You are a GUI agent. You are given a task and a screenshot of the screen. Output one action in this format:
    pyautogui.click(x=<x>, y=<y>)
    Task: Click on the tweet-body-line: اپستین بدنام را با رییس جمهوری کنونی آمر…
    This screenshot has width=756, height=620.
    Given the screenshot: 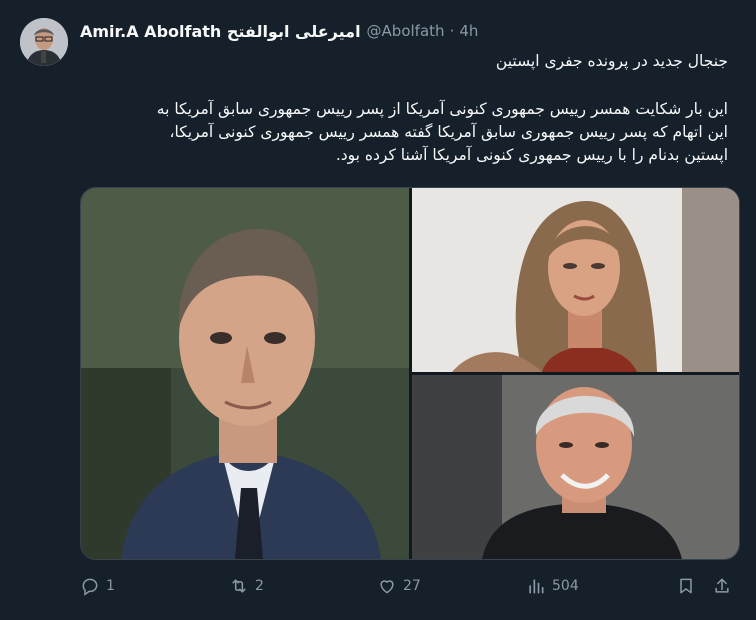 What is the action you would take?
    pyautogui.click(x=531, y=155)
    